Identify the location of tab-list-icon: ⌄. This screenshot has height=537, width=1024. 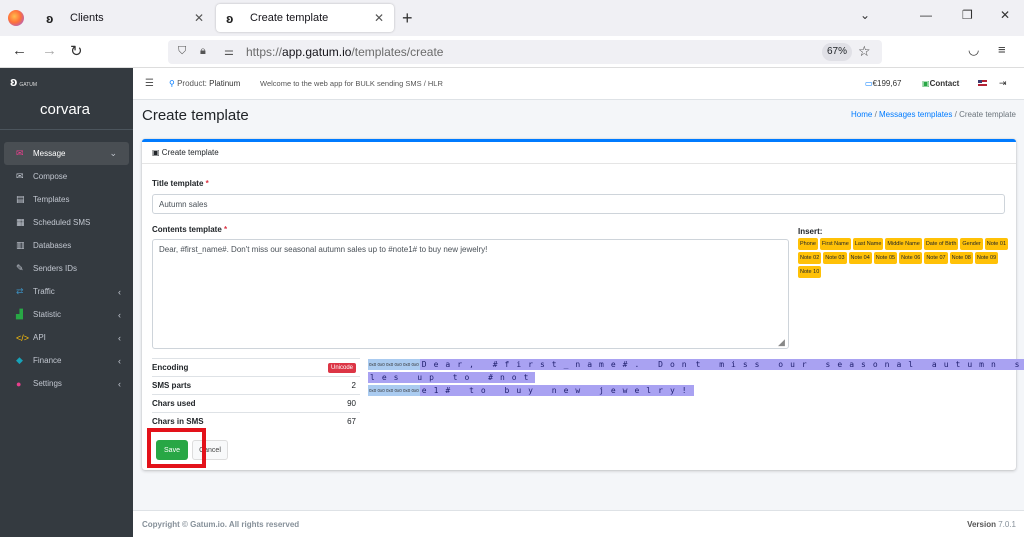
(865, 15).